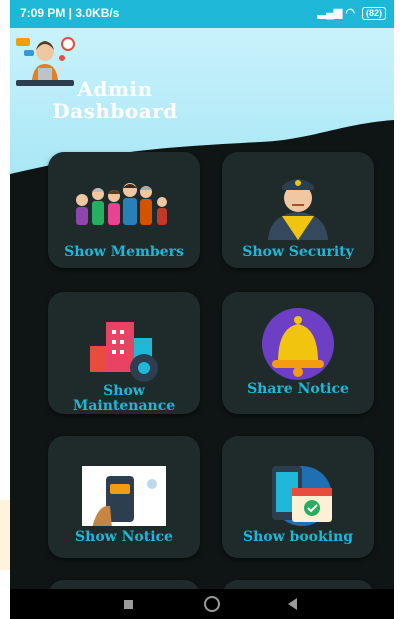 Image resolution: width=400 pixels, height=619 pixels. Describe the element at coordinates (124, 252) in the screenshot. I see `show-members-label: Show Members` at that location.